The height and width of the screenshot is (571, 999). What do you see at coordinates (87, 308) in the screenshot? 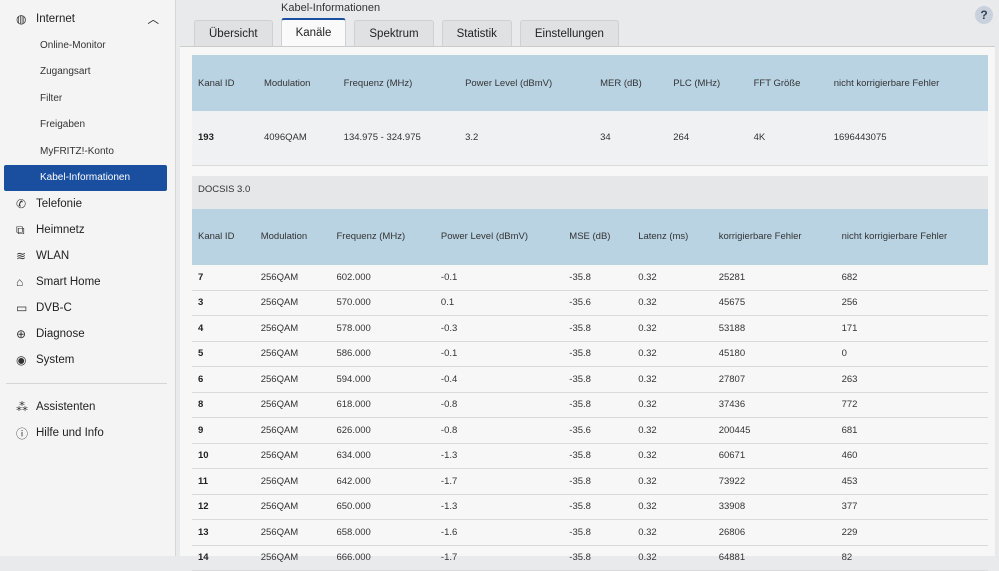
I see `sidebar-item-dvb-c: ▭DVB-C` at bounding box center [87, 308].